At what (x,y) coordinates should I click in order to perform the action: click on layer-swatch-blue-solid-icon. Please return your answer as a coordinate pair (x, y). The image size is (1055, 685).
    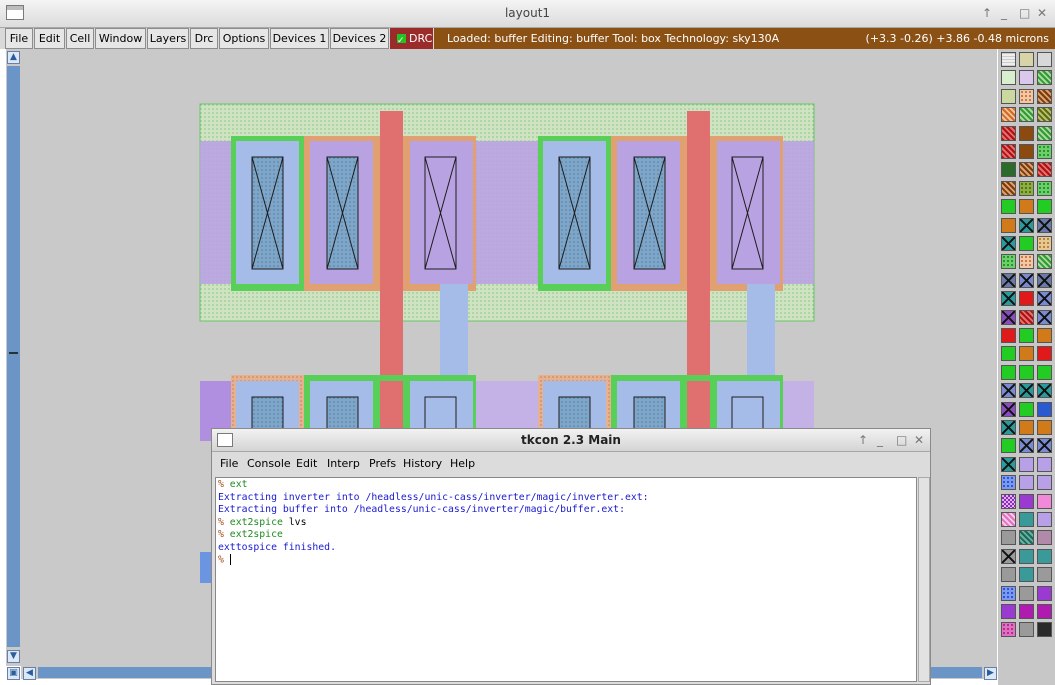
    Looking at the image, I should click on (1044, 409).